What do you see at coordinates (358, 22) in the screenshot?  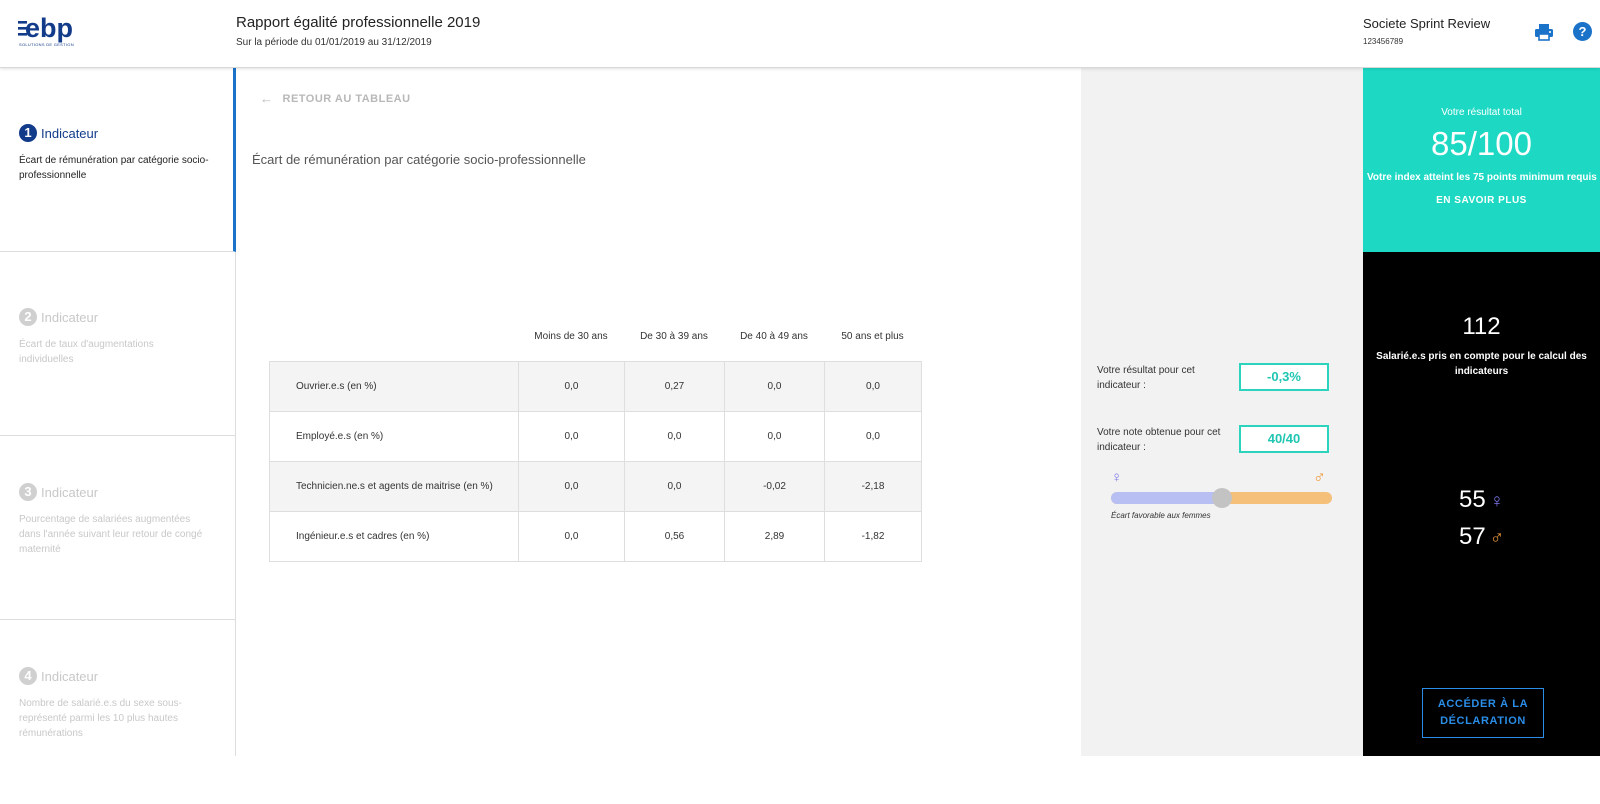 I see `report-title: Rapport égalité professionnelle 2019` at bounding box center [358, 22].